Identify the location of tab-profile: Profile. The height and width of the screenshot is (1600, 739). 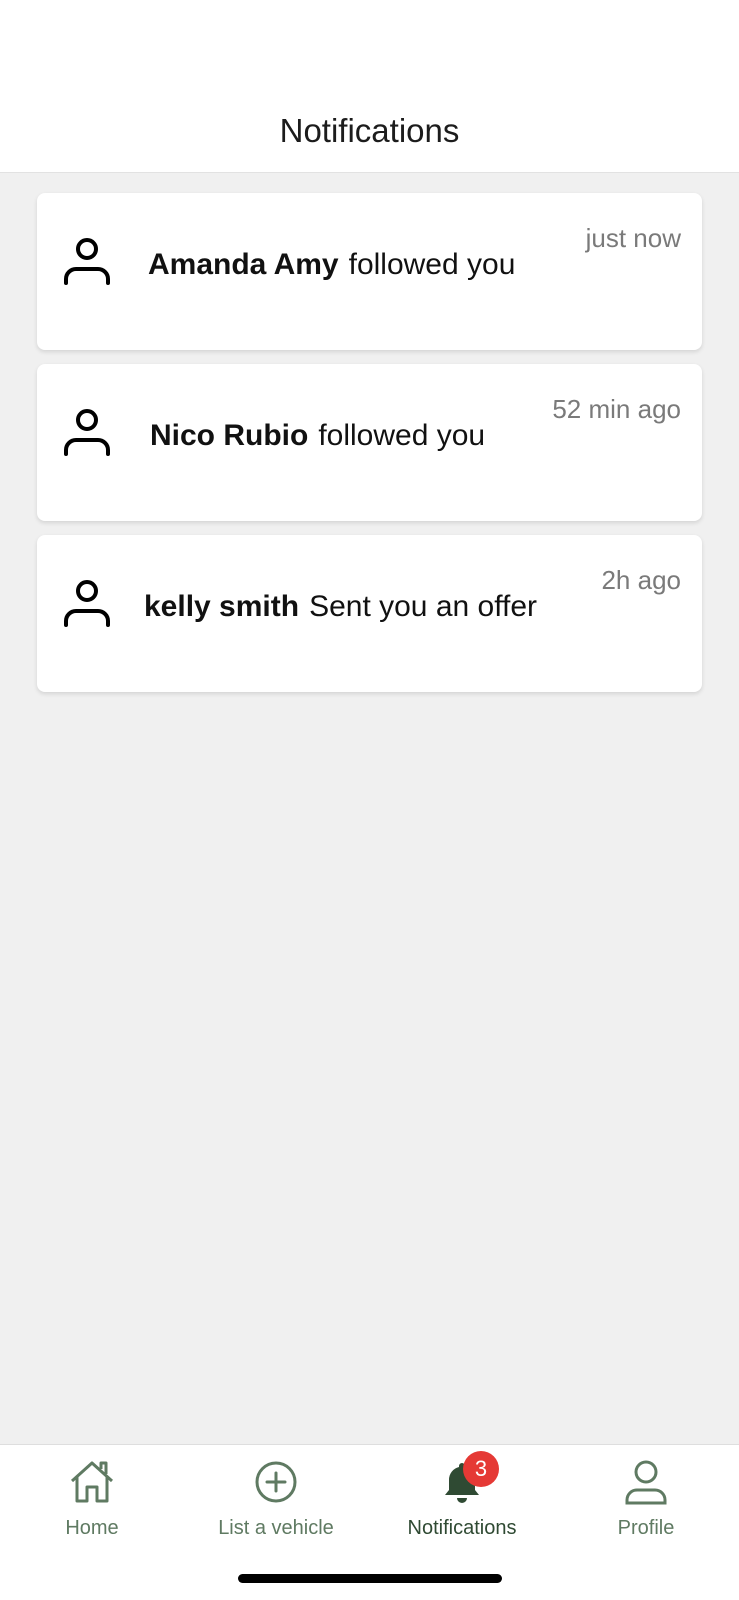
(646, 1500).